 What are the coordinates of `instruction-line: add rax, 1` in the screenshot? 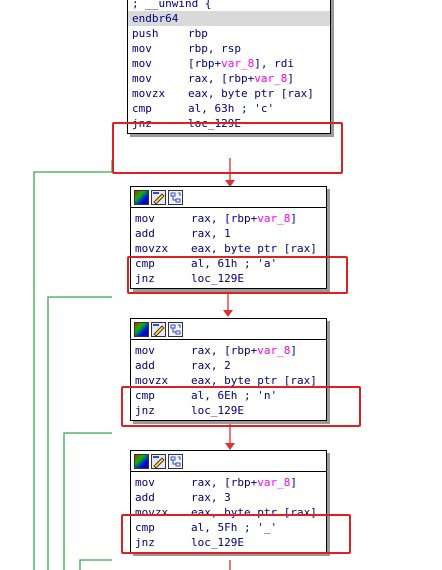 It's located at (228, 233).